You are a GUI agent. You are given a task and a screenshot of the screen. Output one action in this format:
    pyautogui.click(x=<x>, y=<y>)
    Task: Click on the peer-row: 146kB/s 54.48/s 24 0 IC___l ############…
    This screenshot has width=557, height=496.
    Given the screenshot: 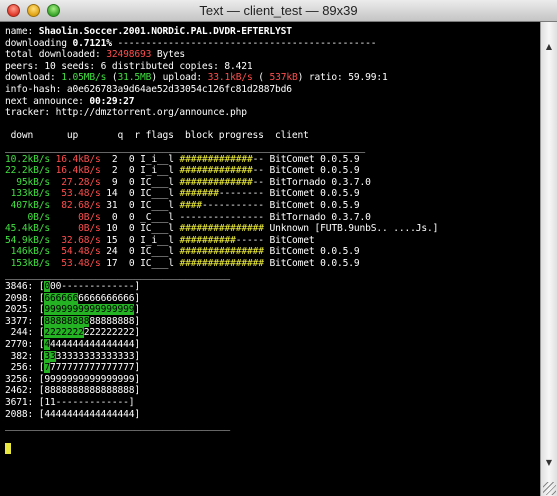 What is the action you would take?
    pyautogui.click(x=272, y=252)
    